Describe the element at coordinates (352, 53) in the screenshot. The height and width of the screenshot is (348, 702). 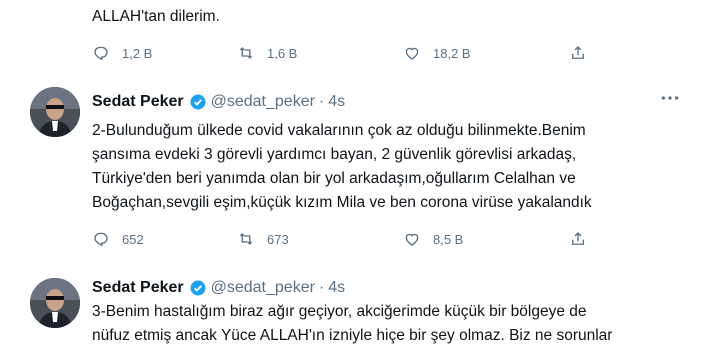
I see `tweet-actions: 1,2 B 1,6 B 18,2 B` at that location.